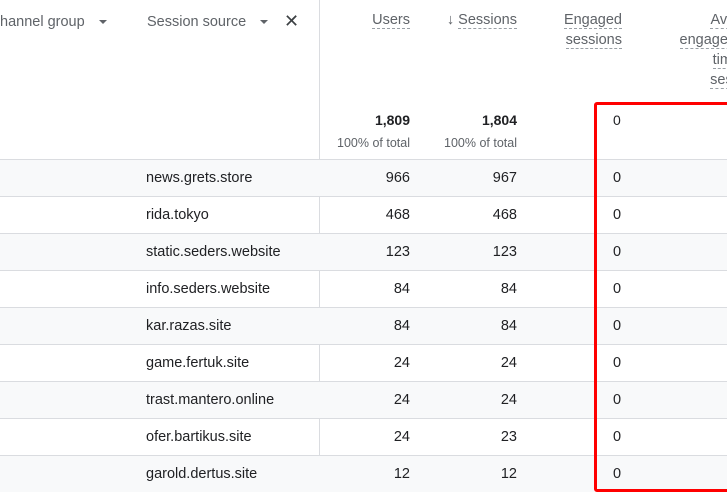 Image resolution: width=727 pixels, height=504 pixels. I want to click on highlight-box, so click(660, 297).